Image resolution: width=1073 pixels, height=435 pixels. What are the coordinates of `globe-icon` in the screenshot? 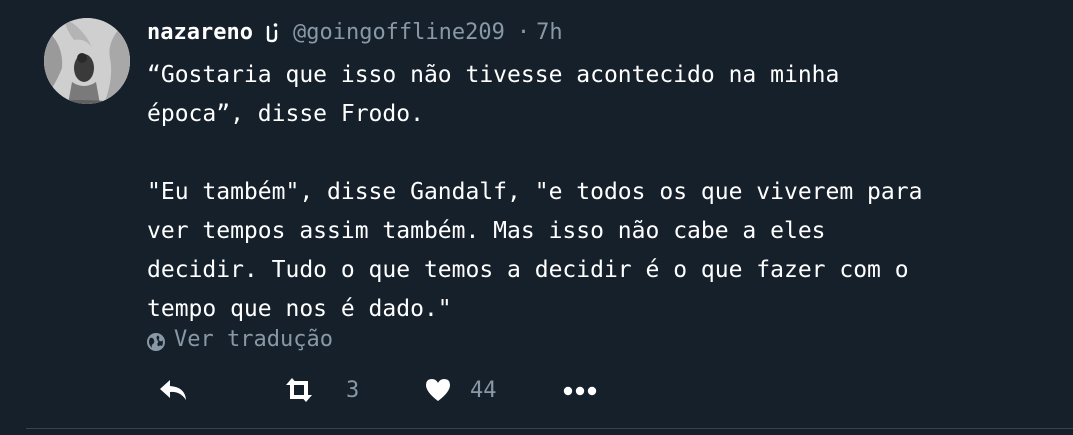 It's located at (156, 341).